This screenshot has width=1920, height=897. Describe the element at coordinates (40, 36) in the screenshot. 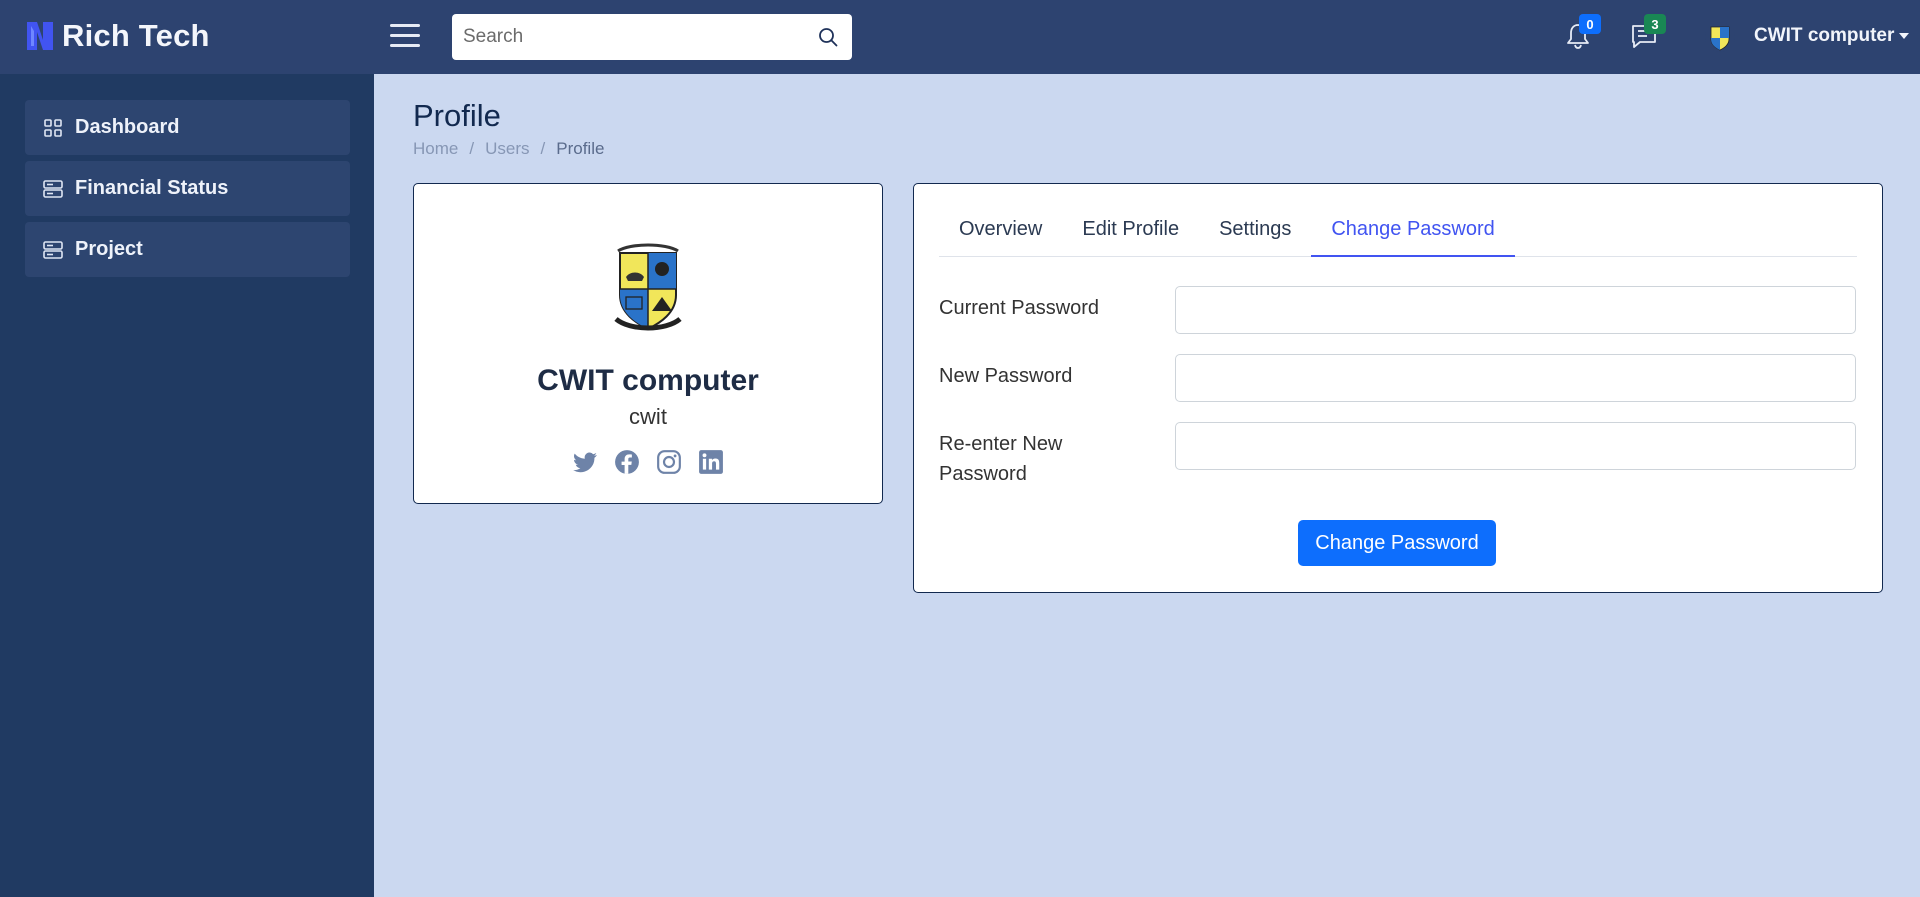

I see `logo-icon` at that location.